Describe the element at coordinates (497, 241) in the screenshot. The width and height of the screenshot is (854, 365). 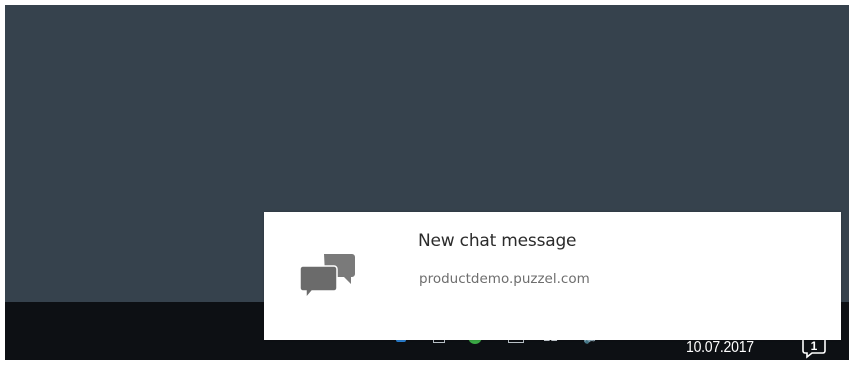
I see `notification-title: New chat message` at that location.